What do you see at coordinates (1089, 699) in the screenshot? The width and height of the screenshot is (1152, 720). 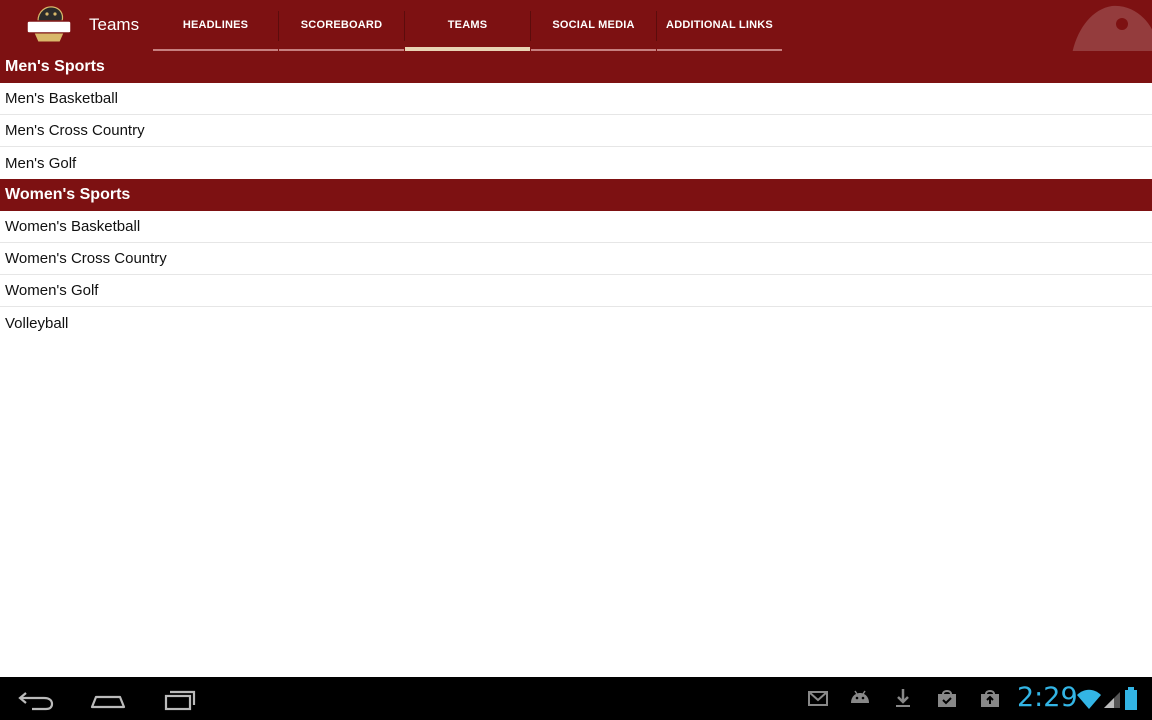 I see `wifi-icon` at bounding box center [1089, 699].